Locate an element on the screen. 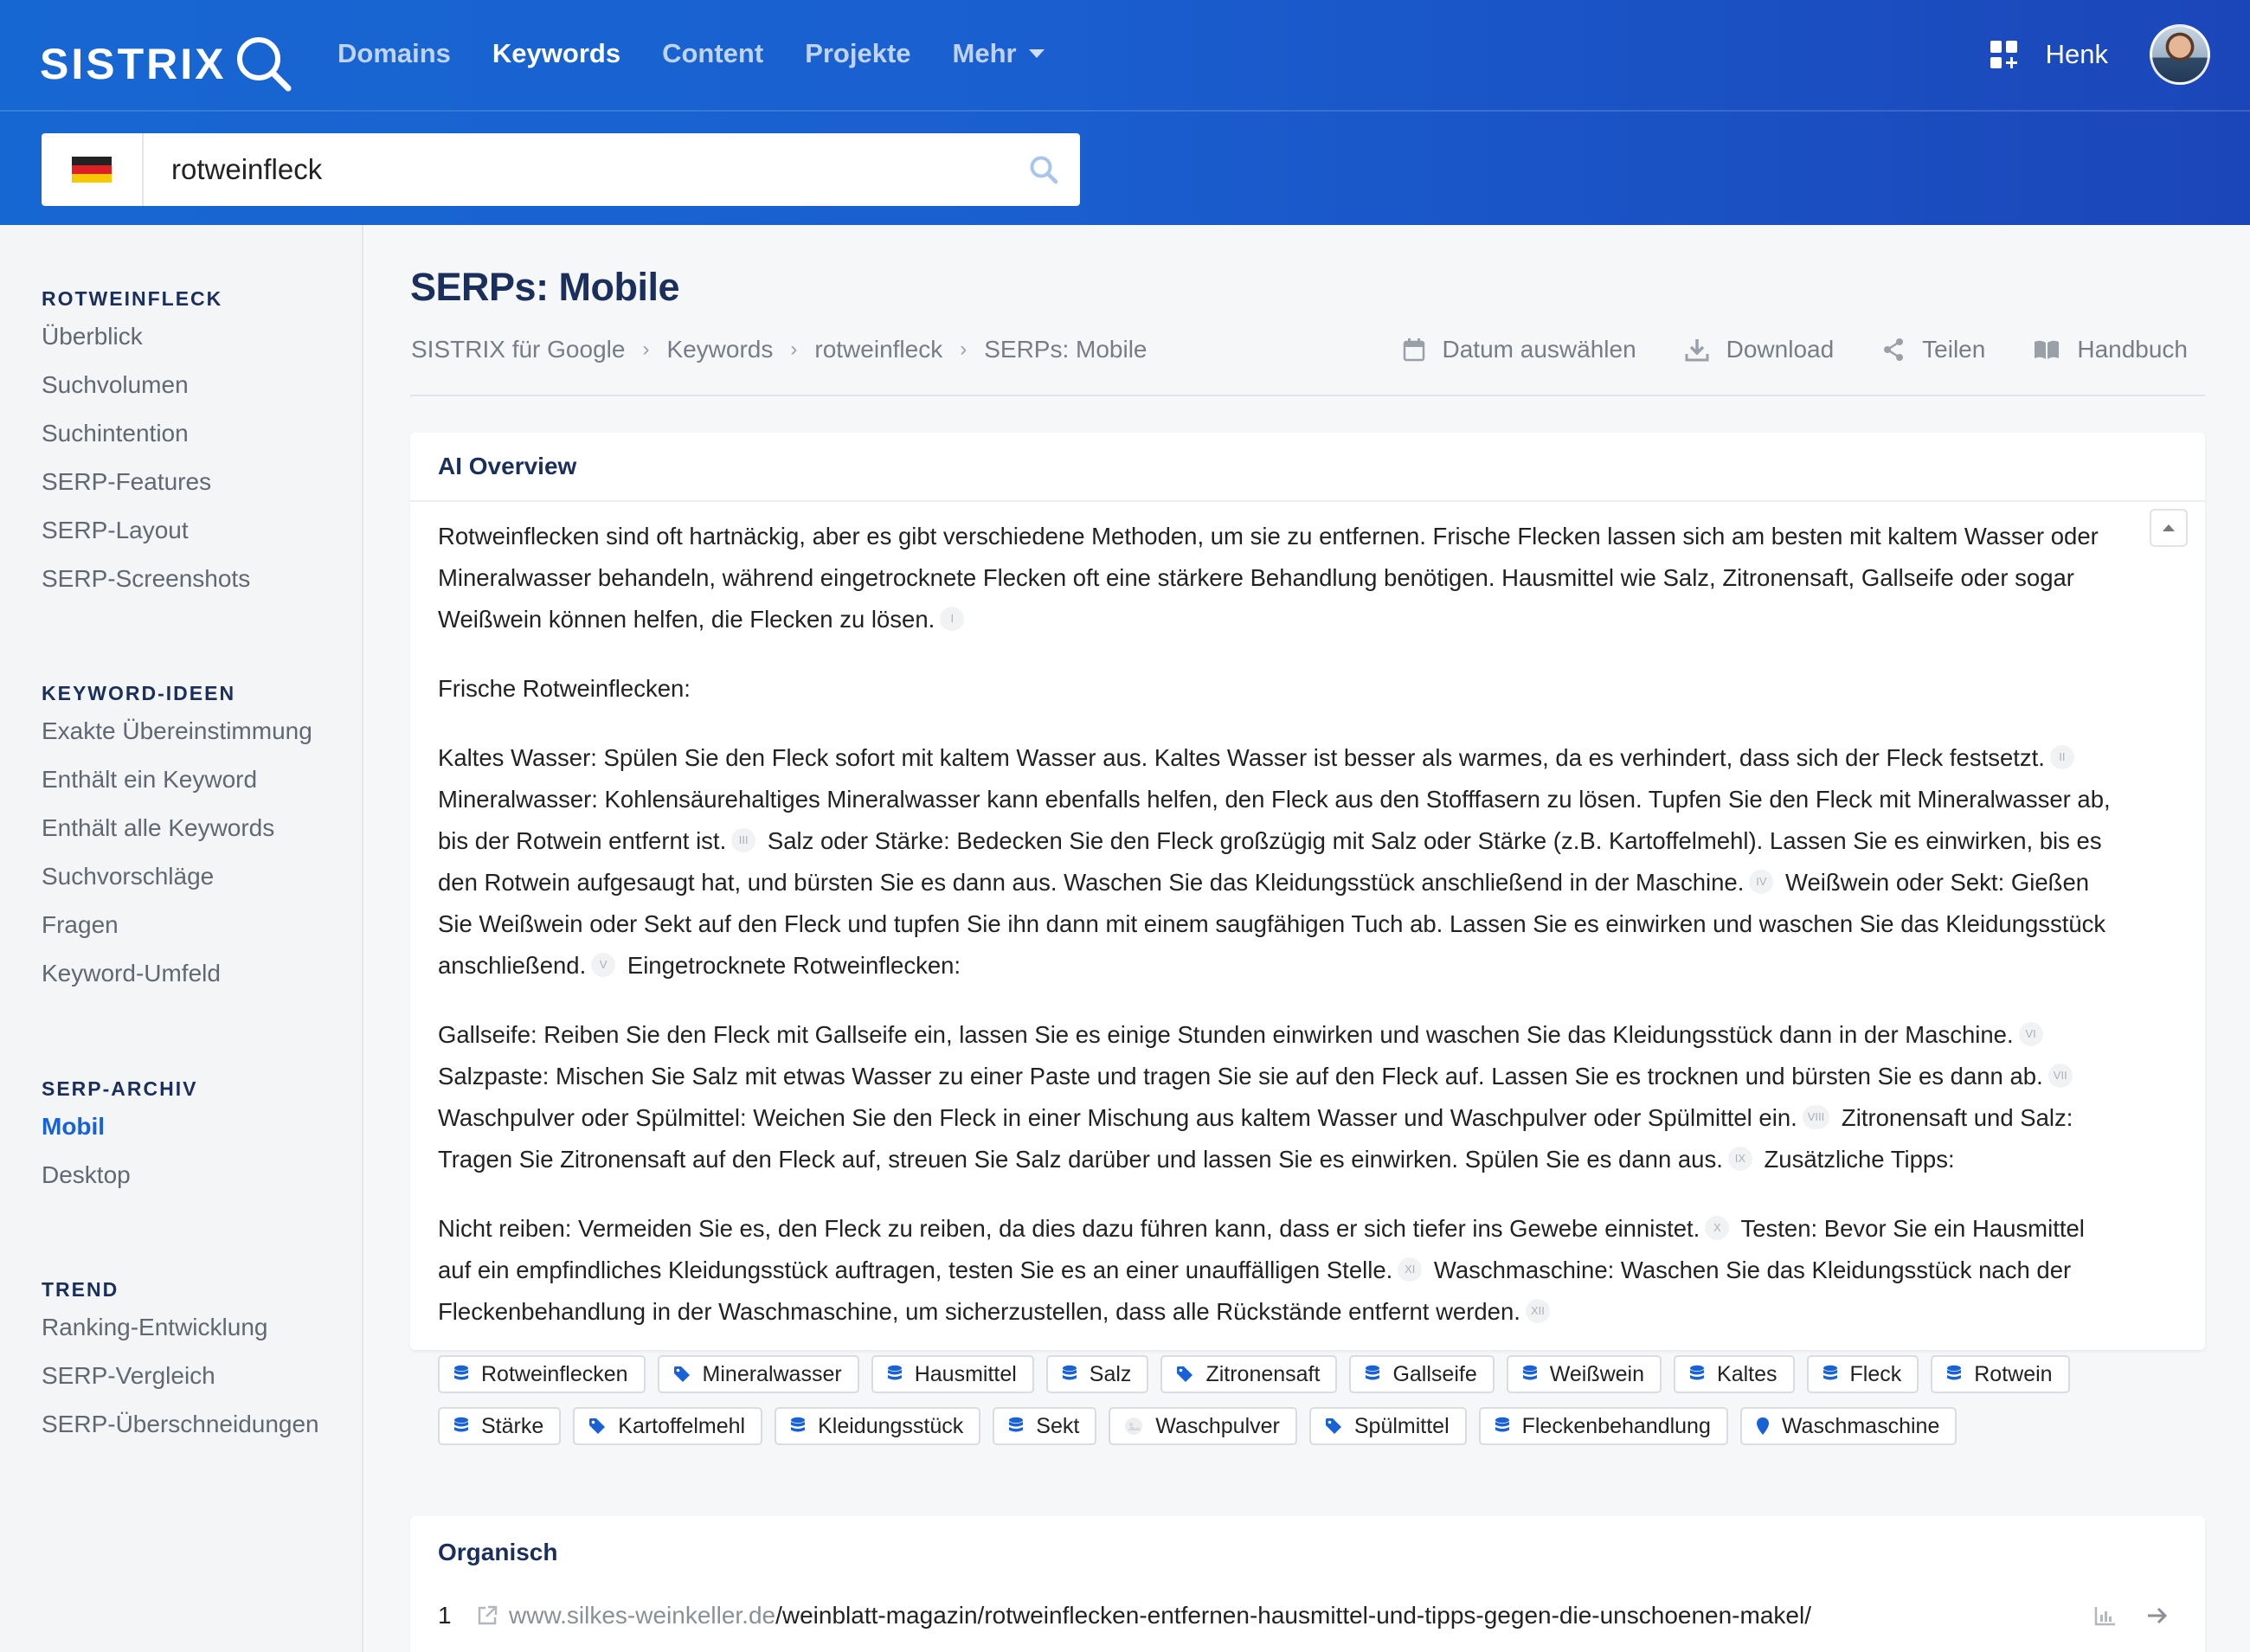 Image resolution: width=2250 pixels, height=1652 pixels. sidebar-item-mobil: Mobil is located at coordinates (119, 1126).